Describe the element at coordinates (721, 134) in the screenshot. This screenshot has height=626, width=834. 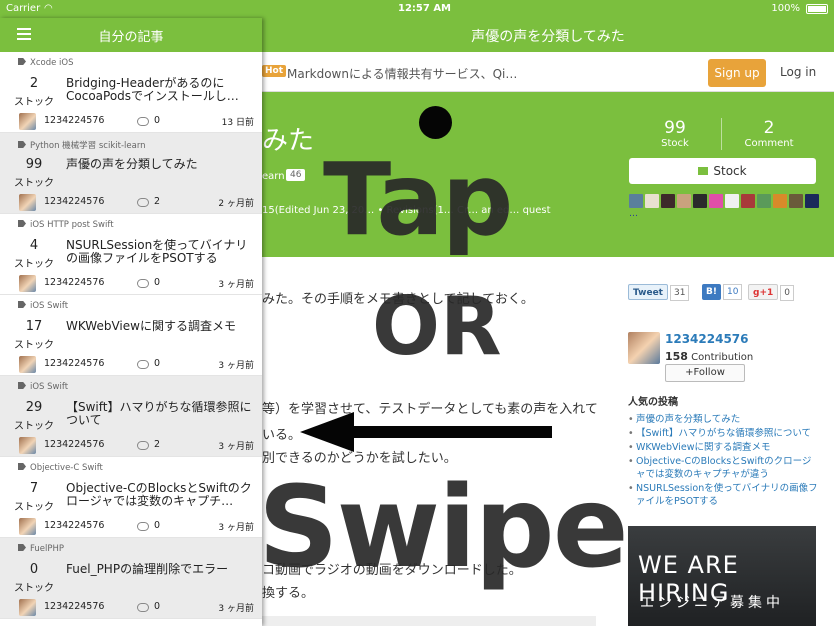
I see `stat-divider` at that location.